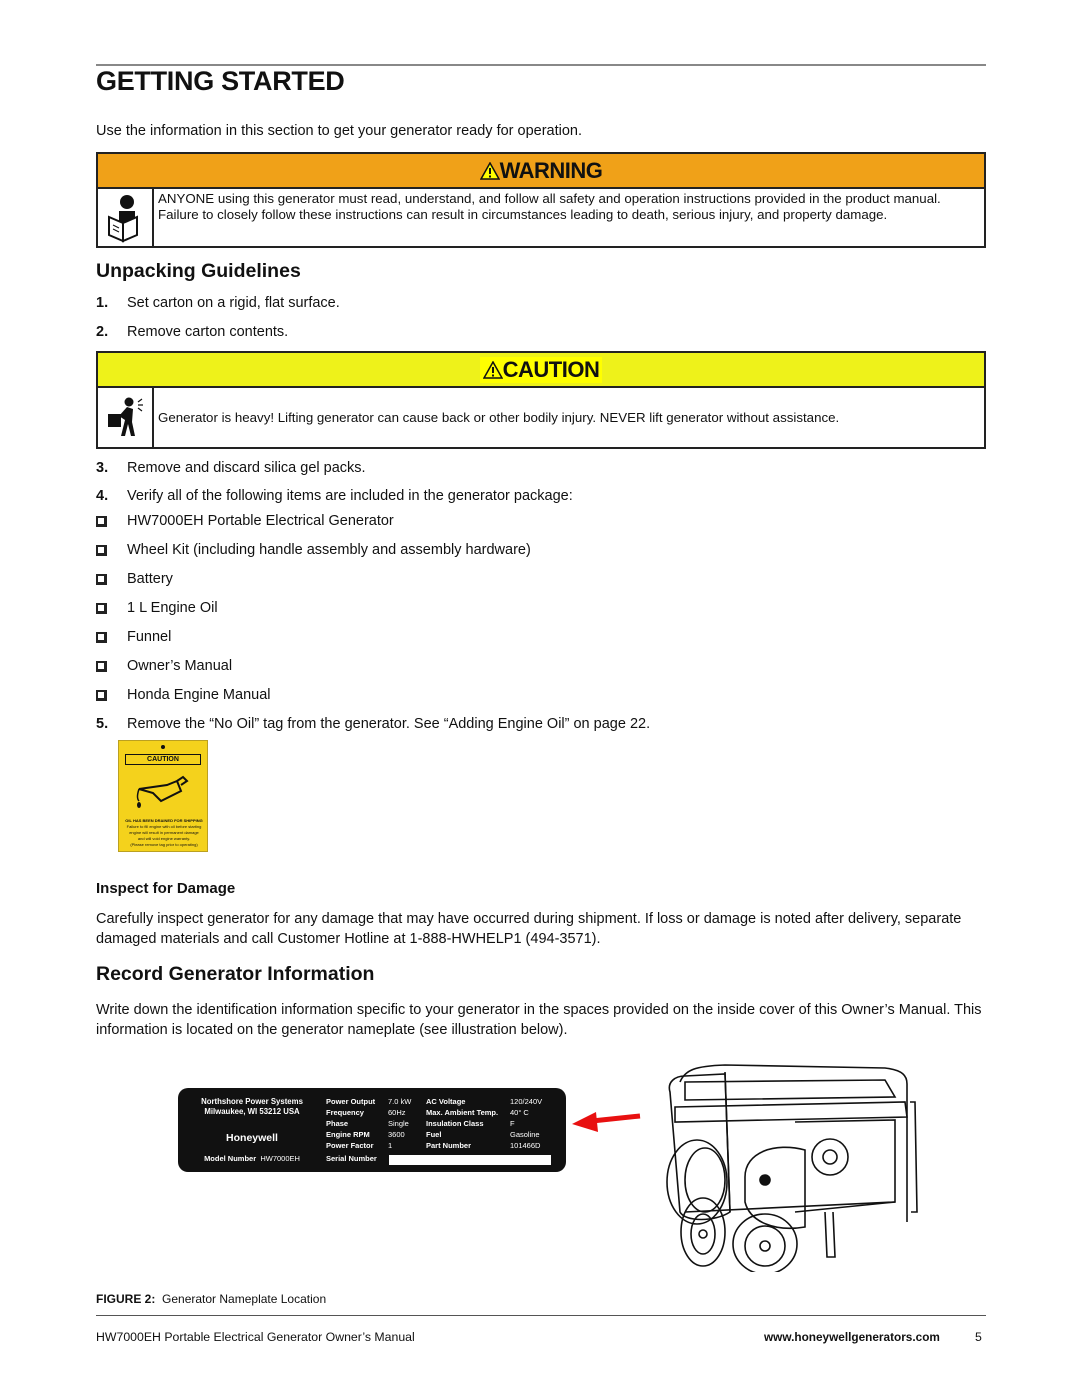  Describe the element at coordinates (252, 1101) in the screenshot. I see `company-name: Northshore Power Systems` at that location.